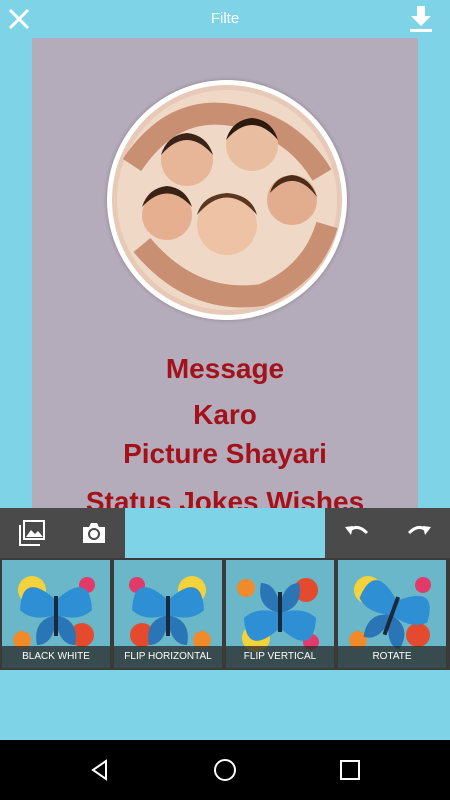 This screenshot has height=800, width=450. What do you see at coordinates (392, 657) in the screenshot?
I see `filter-label: ROTATE` at bounding box center [392, 657].